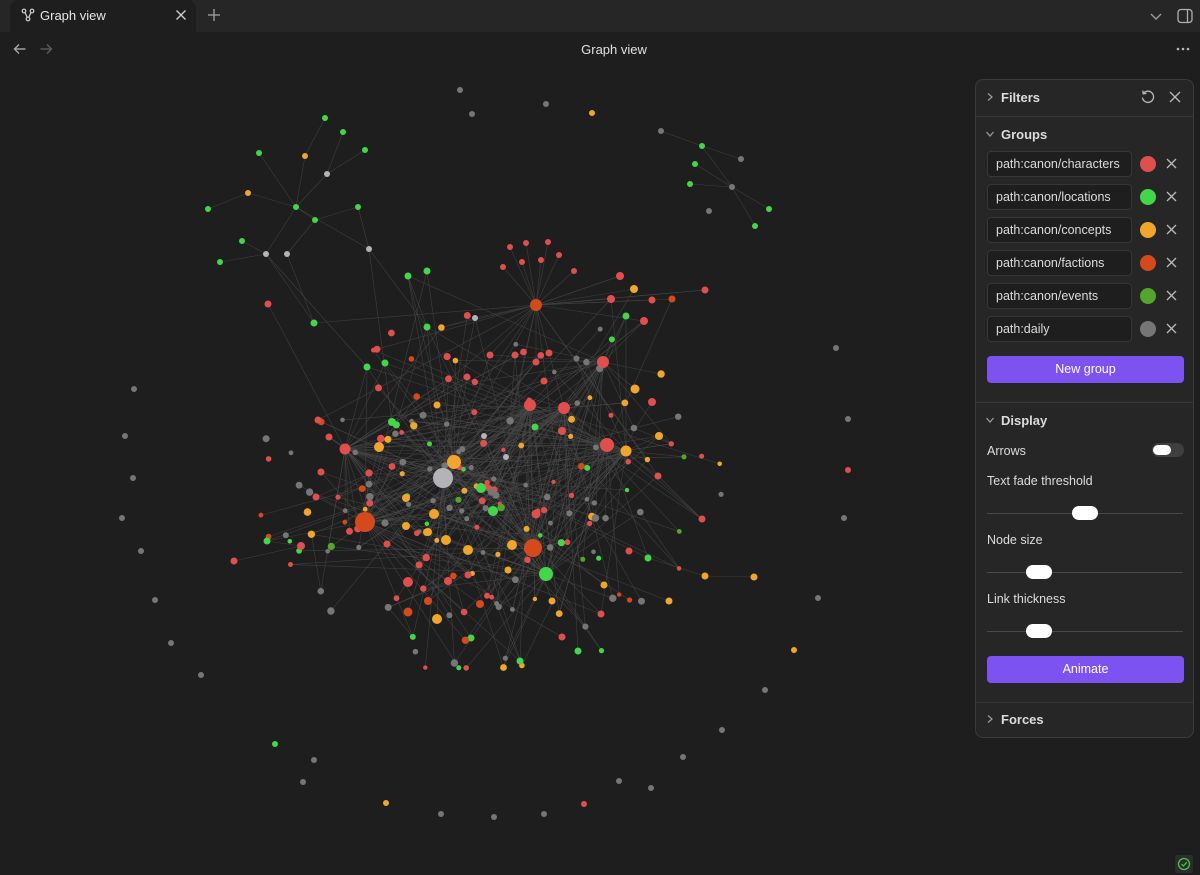 Image resolution: width=1200 pixels, height=875 pixels. Describe the element at coordinates (1084, 421) in the screenshot. I see `display-section-header: Display` at that location.